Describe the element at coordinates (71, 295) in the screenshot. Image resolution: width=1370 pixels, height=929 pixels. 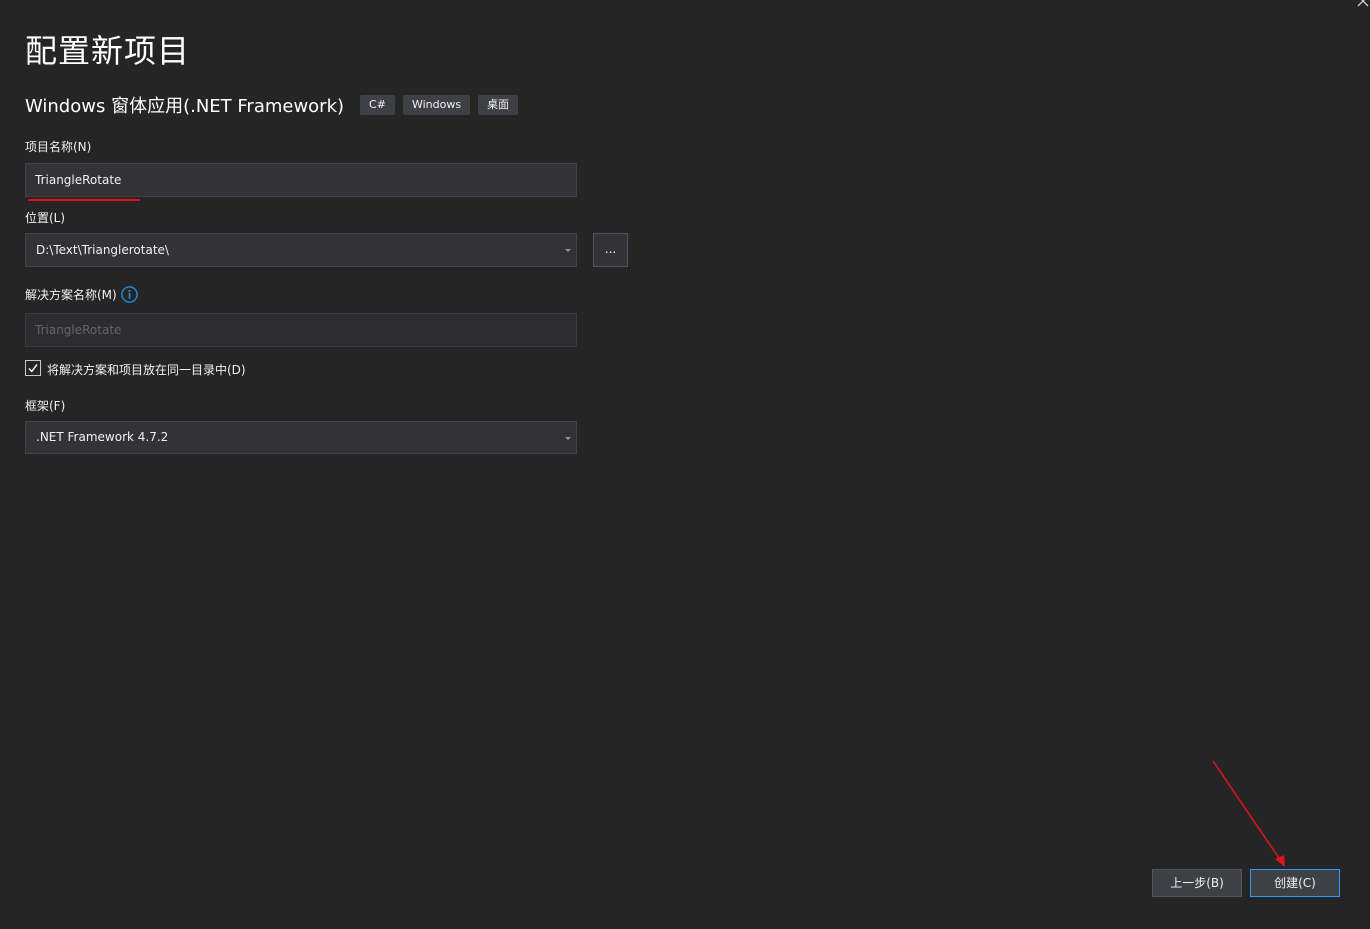
I see `solution-name-label: 解决方案名称(M)` at that location.